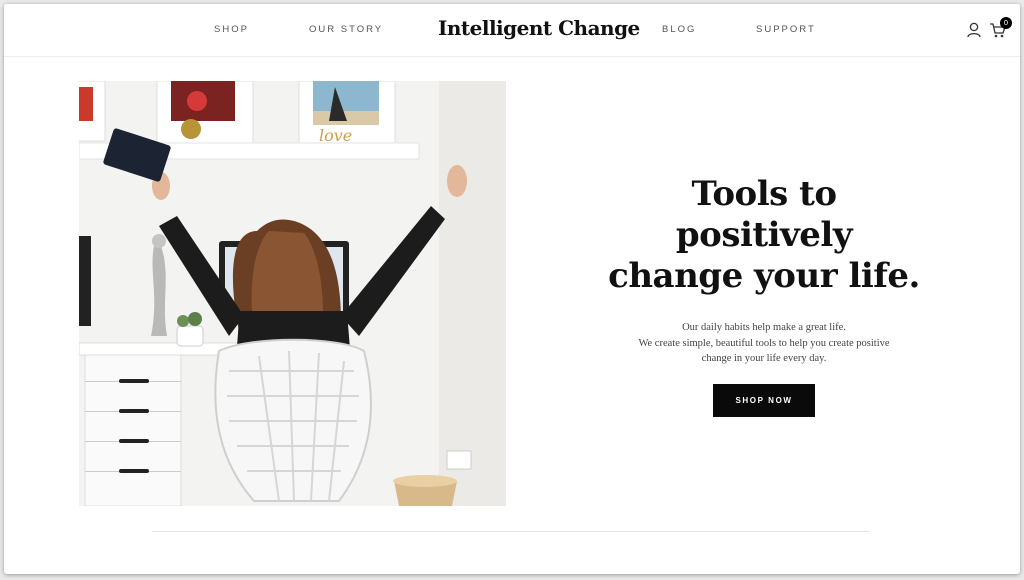 The image size is (1024, 580). I want to click on nav-blog: BLOG, so click(679, 29).